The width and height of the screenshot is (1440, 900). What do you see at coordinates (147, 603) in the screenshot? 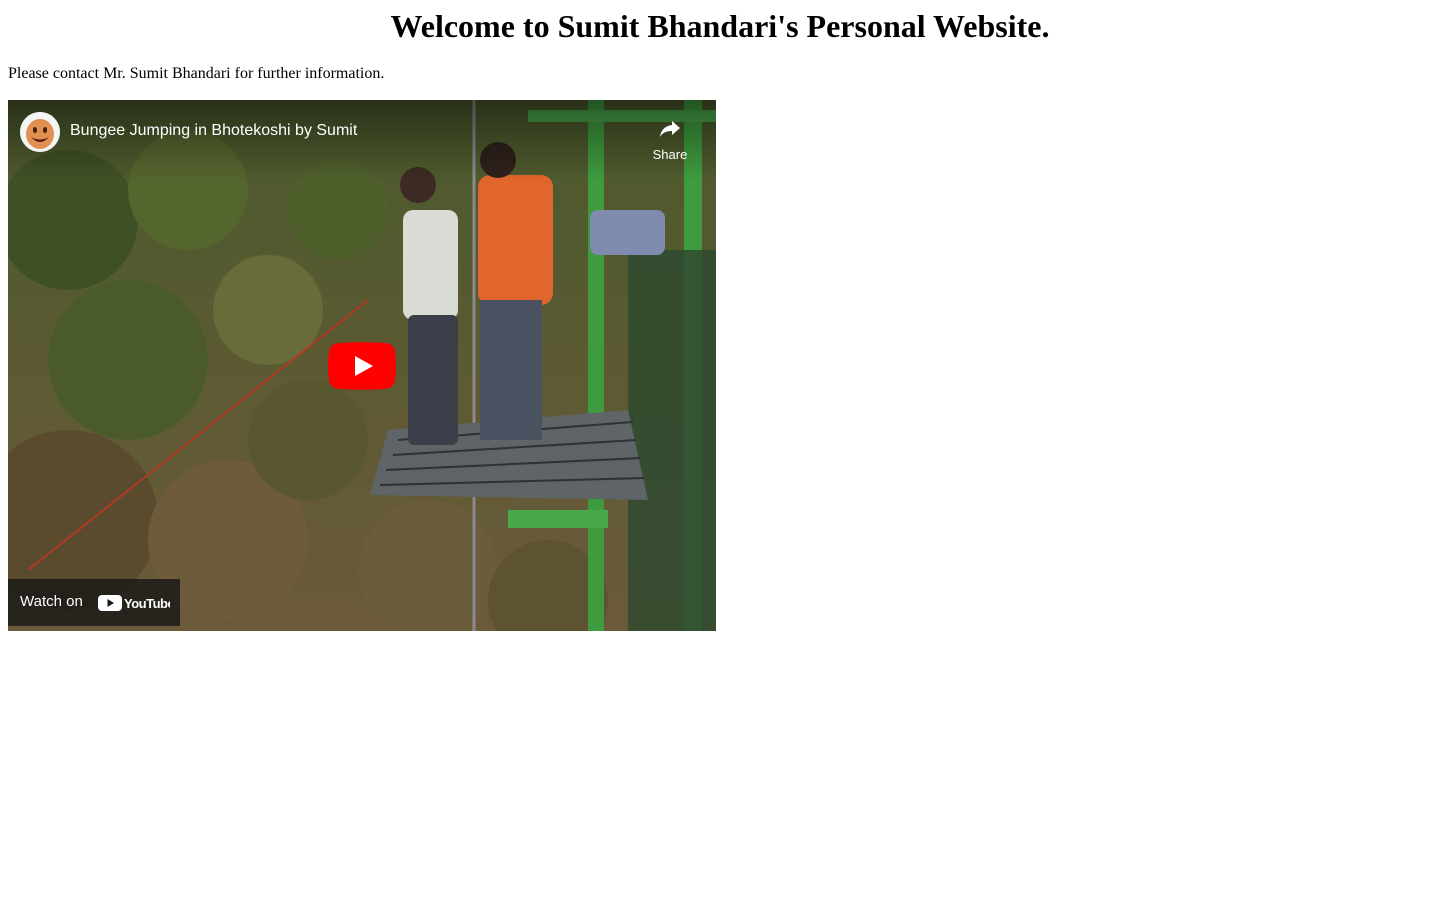
I see `youtube-wordmark: YouTube` at bounding box center [147, 603].